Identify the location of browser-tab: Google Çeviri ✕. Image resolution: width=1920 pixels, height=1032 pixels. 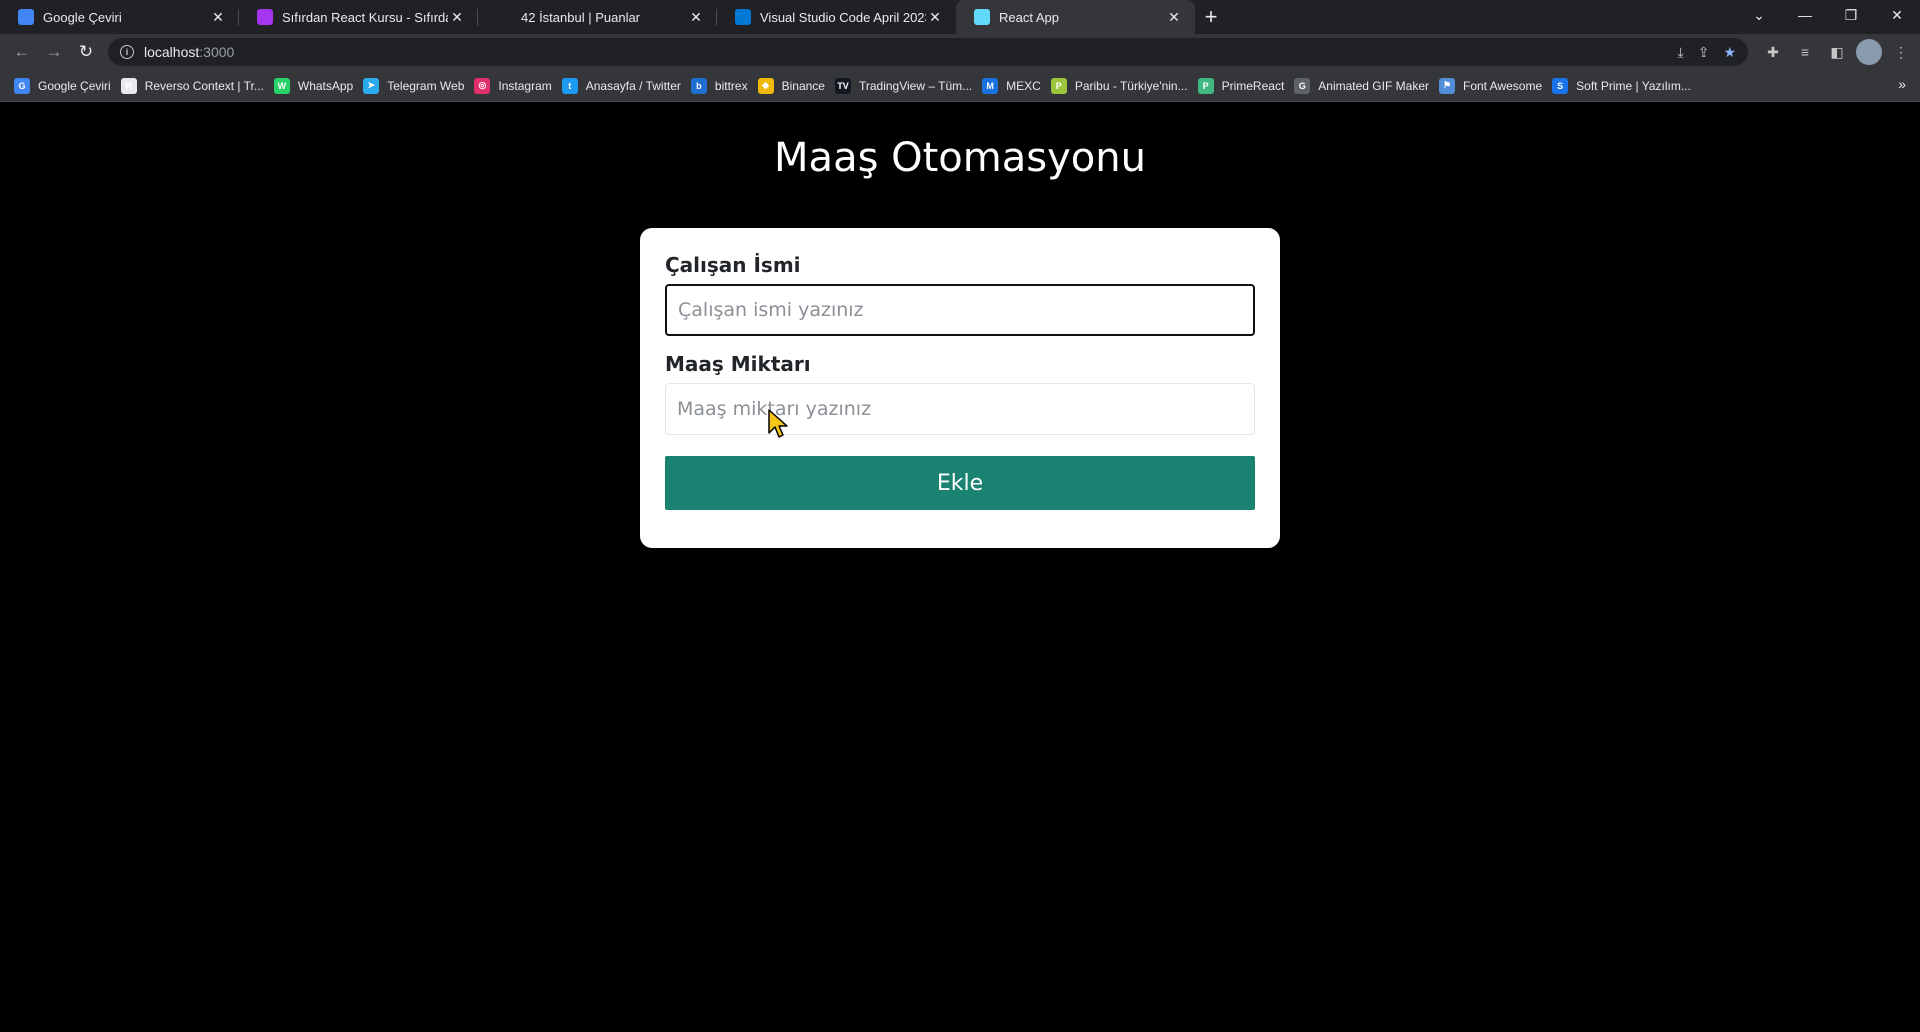
(119, 17).